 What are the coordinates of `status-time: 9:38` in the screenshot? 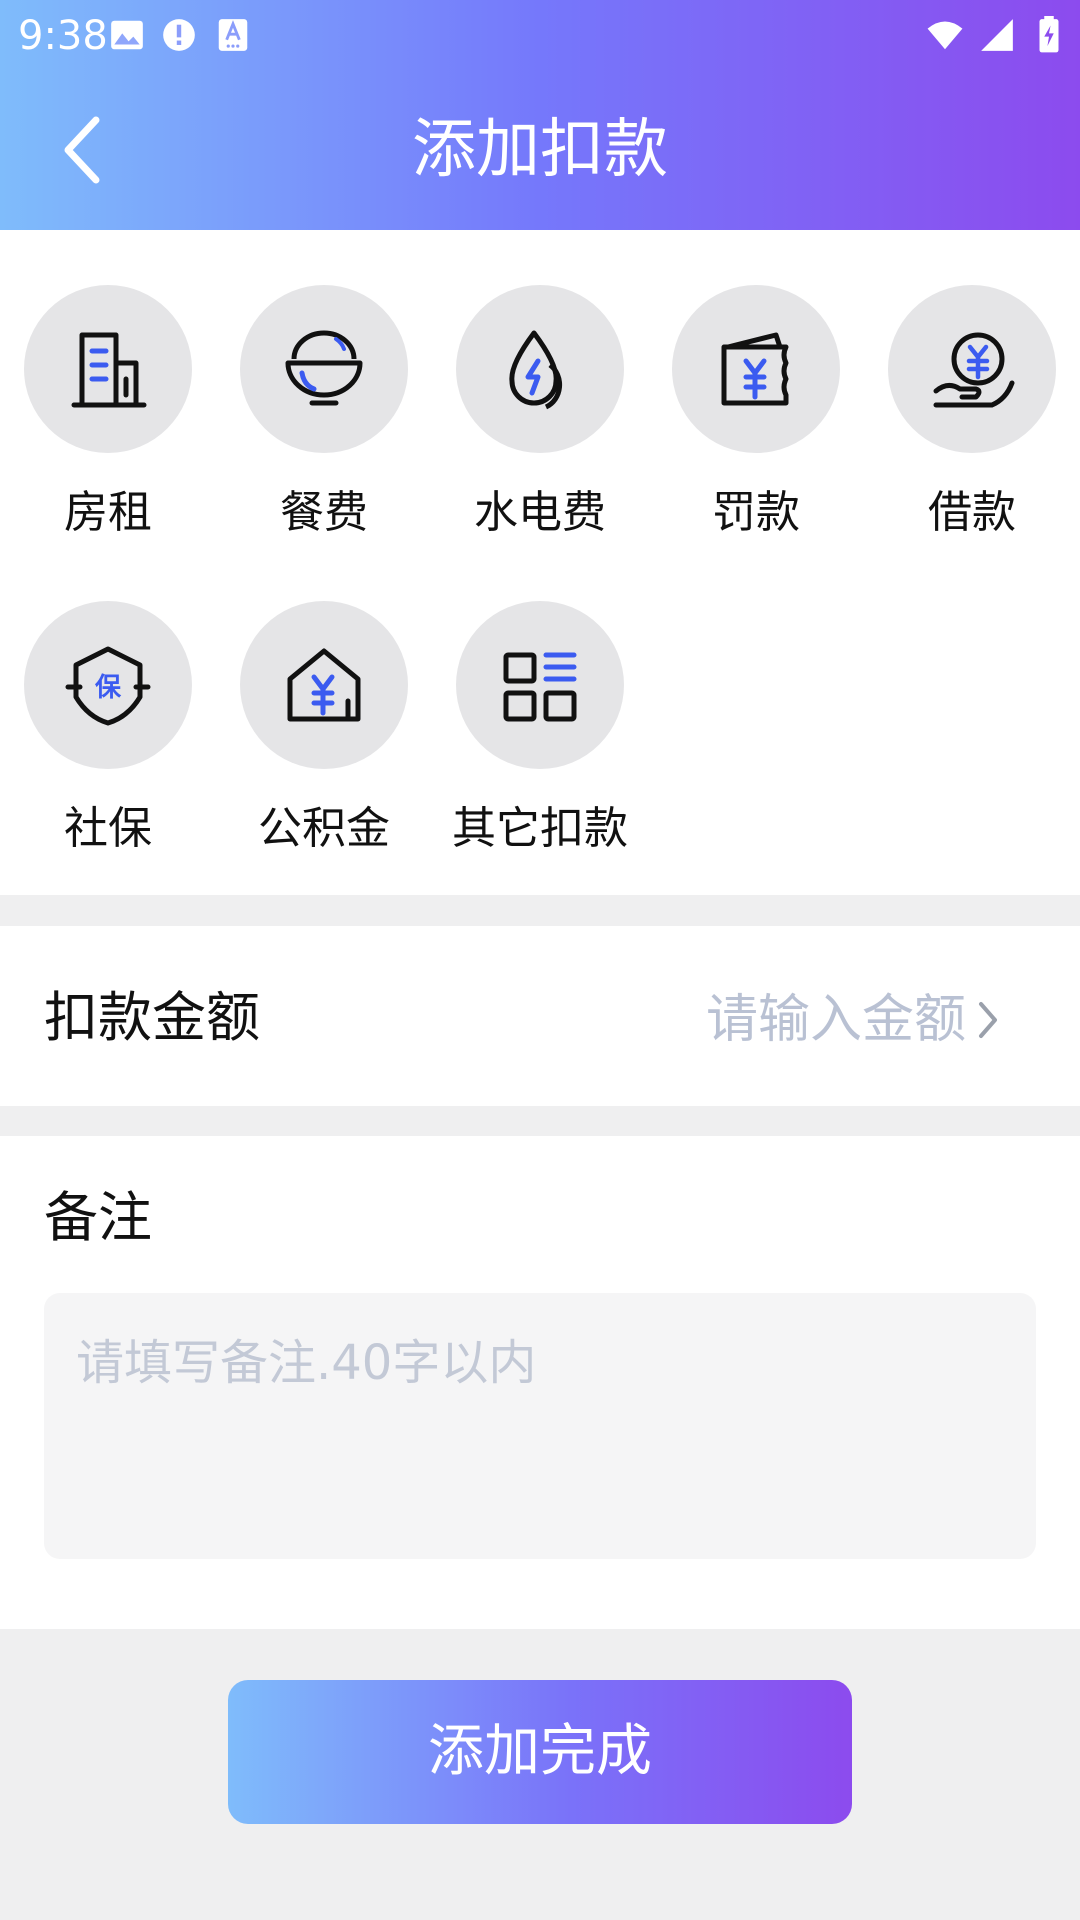 It's located at (63, 36).